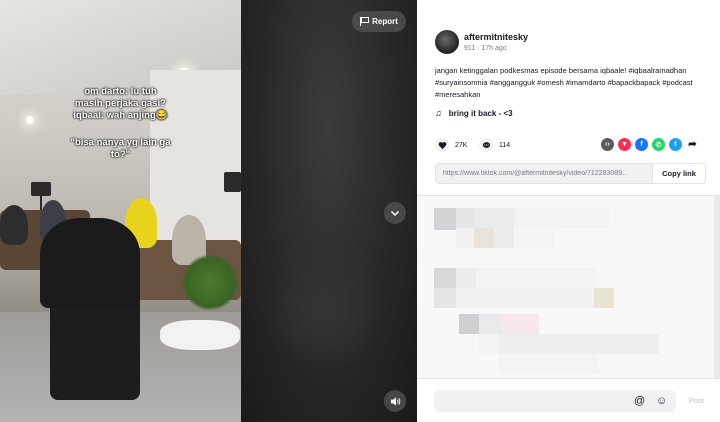 Image resolution: width=720 pixels, height=422 pixels. What do you see at coordinates (438, 113) in the screenshot?
I see `music-note-icon: ♫` at bounding box center [438, 113].